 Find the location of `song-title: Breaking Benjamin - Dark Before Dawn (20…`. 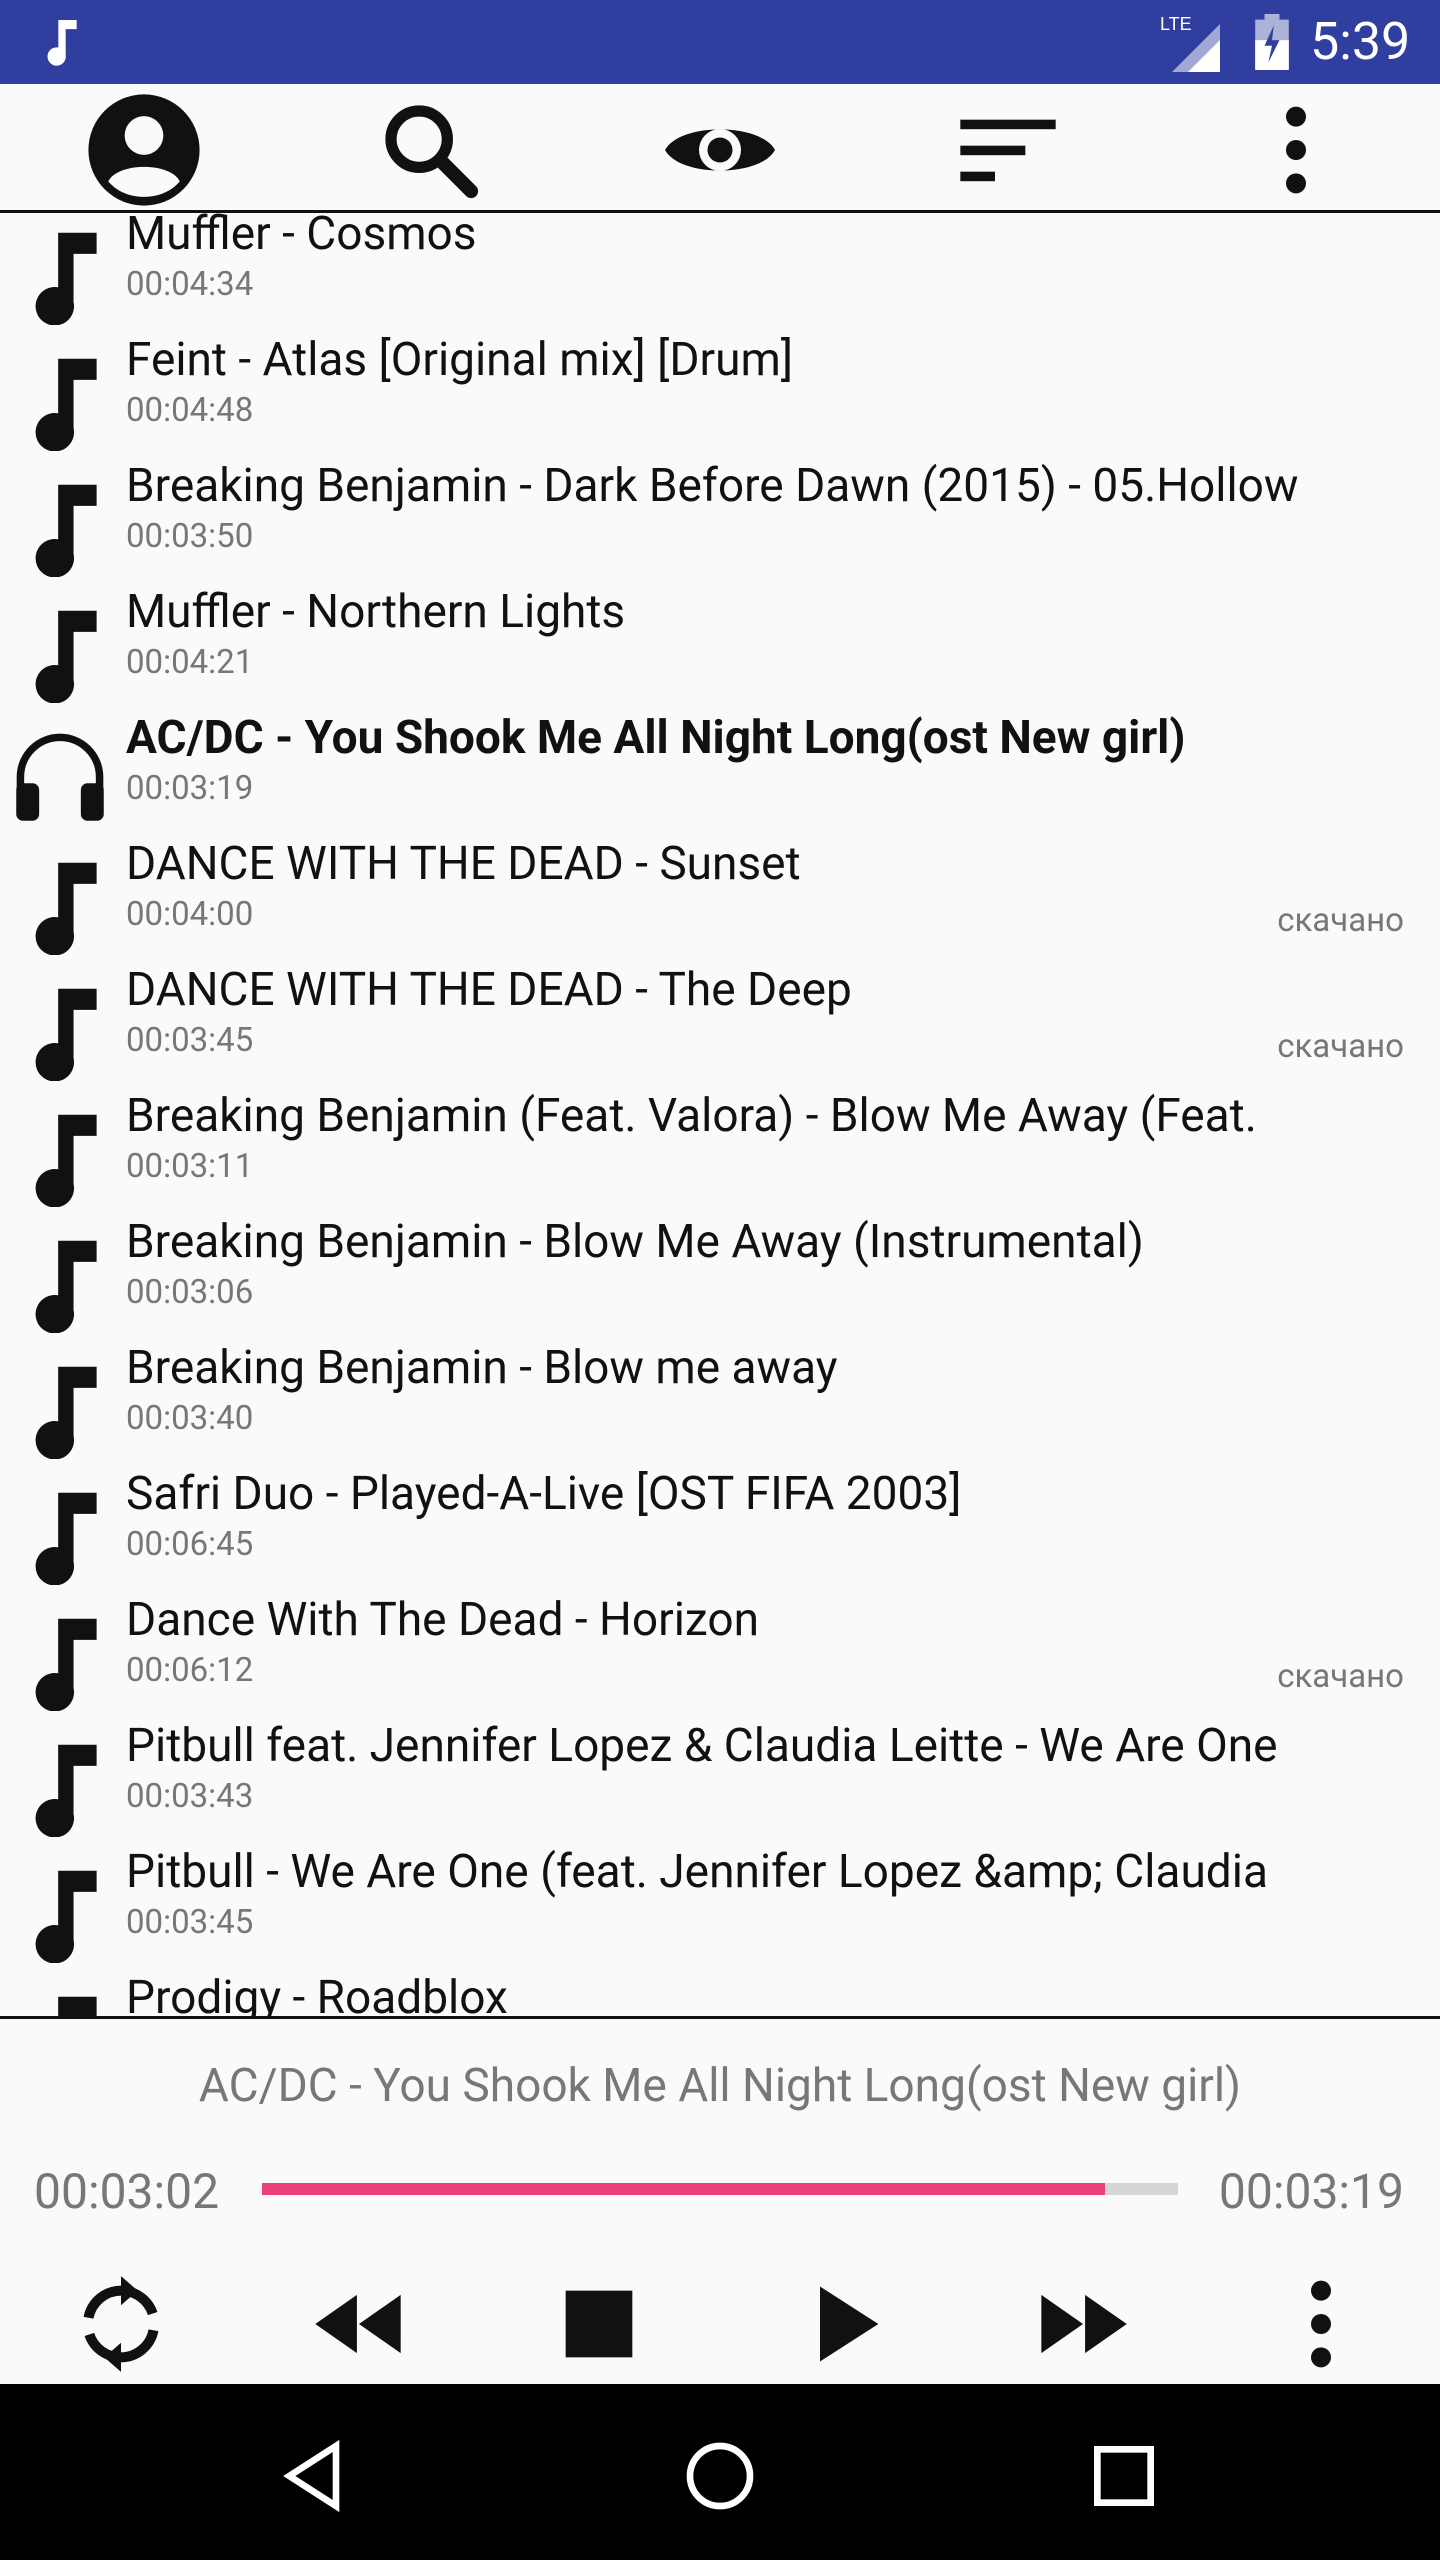

song-title: Breaking Benjamin - Dark Before Dawn (20… is located at coordinates (712, 486).